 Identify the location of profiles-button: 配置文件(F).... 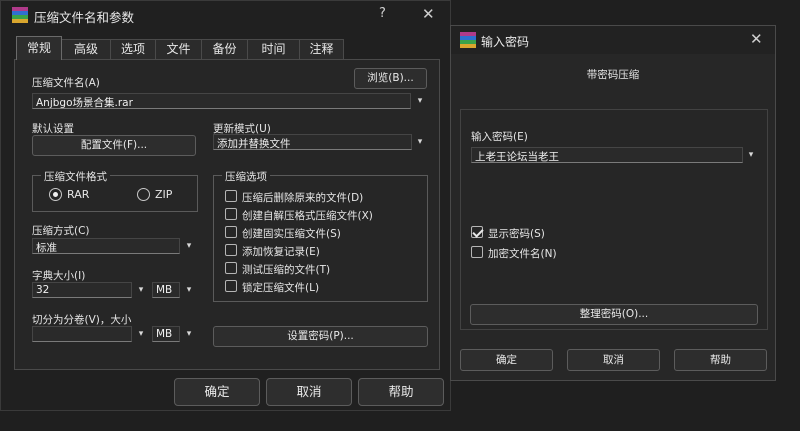
(114, 145).